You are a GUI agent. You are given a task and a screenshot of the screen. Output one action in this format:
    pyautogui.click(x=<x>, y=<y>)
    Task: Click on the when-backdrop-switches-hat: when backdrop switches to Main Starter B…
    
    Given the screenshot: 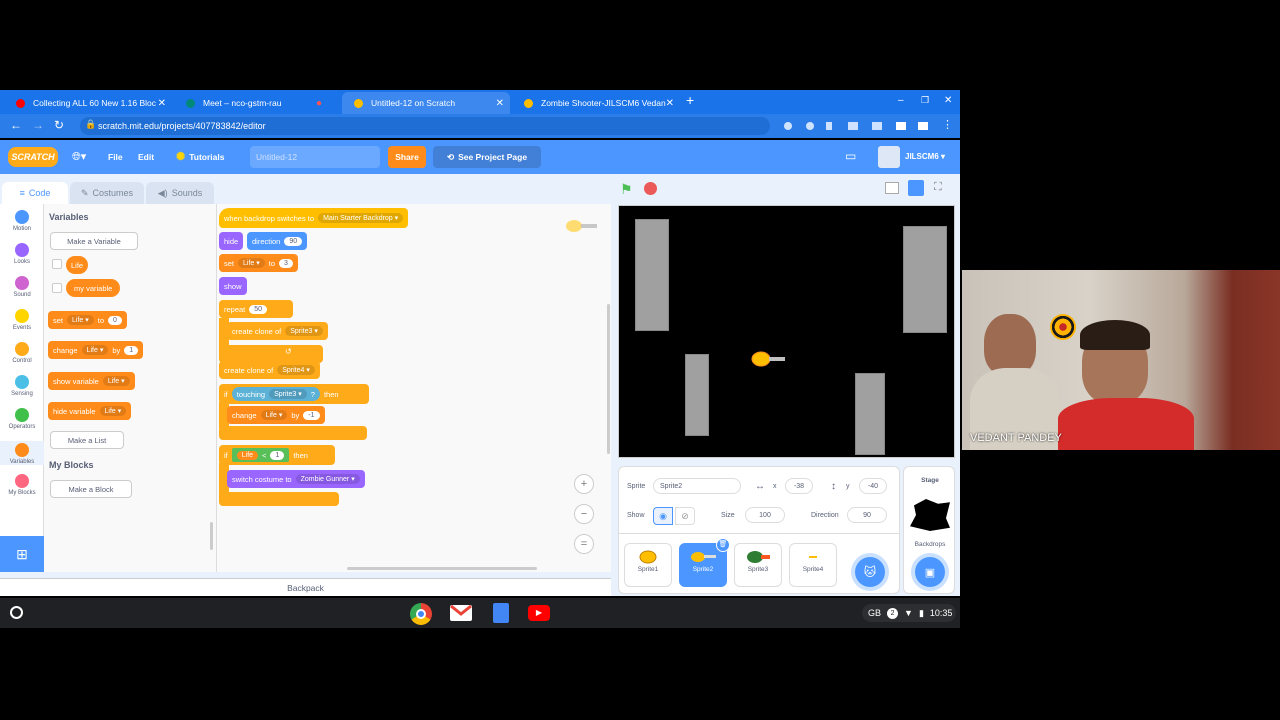 What is the action you would take?
    pyautogui.click(x=314, y=218)
    